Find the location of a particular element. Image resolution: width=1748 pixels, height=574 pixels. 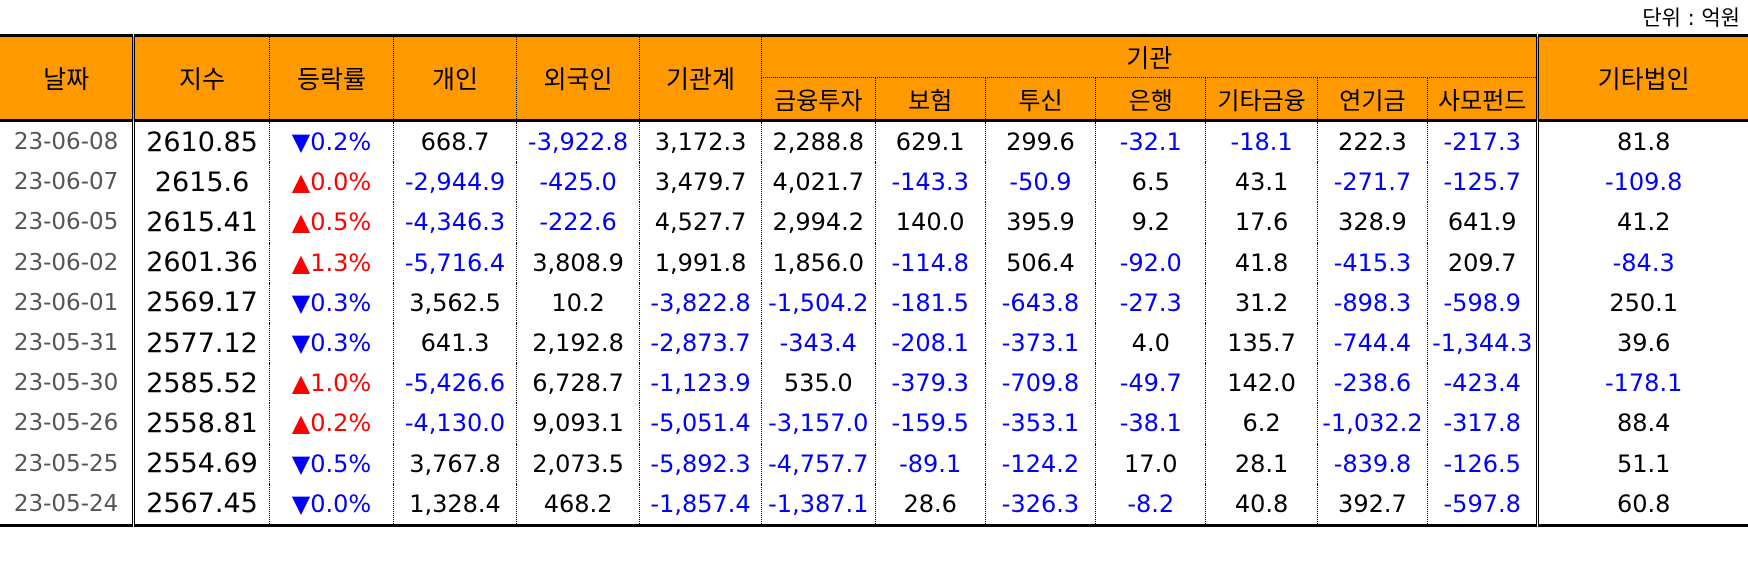

cell-date: 23-05-30 is located at coordinates (66, 383).